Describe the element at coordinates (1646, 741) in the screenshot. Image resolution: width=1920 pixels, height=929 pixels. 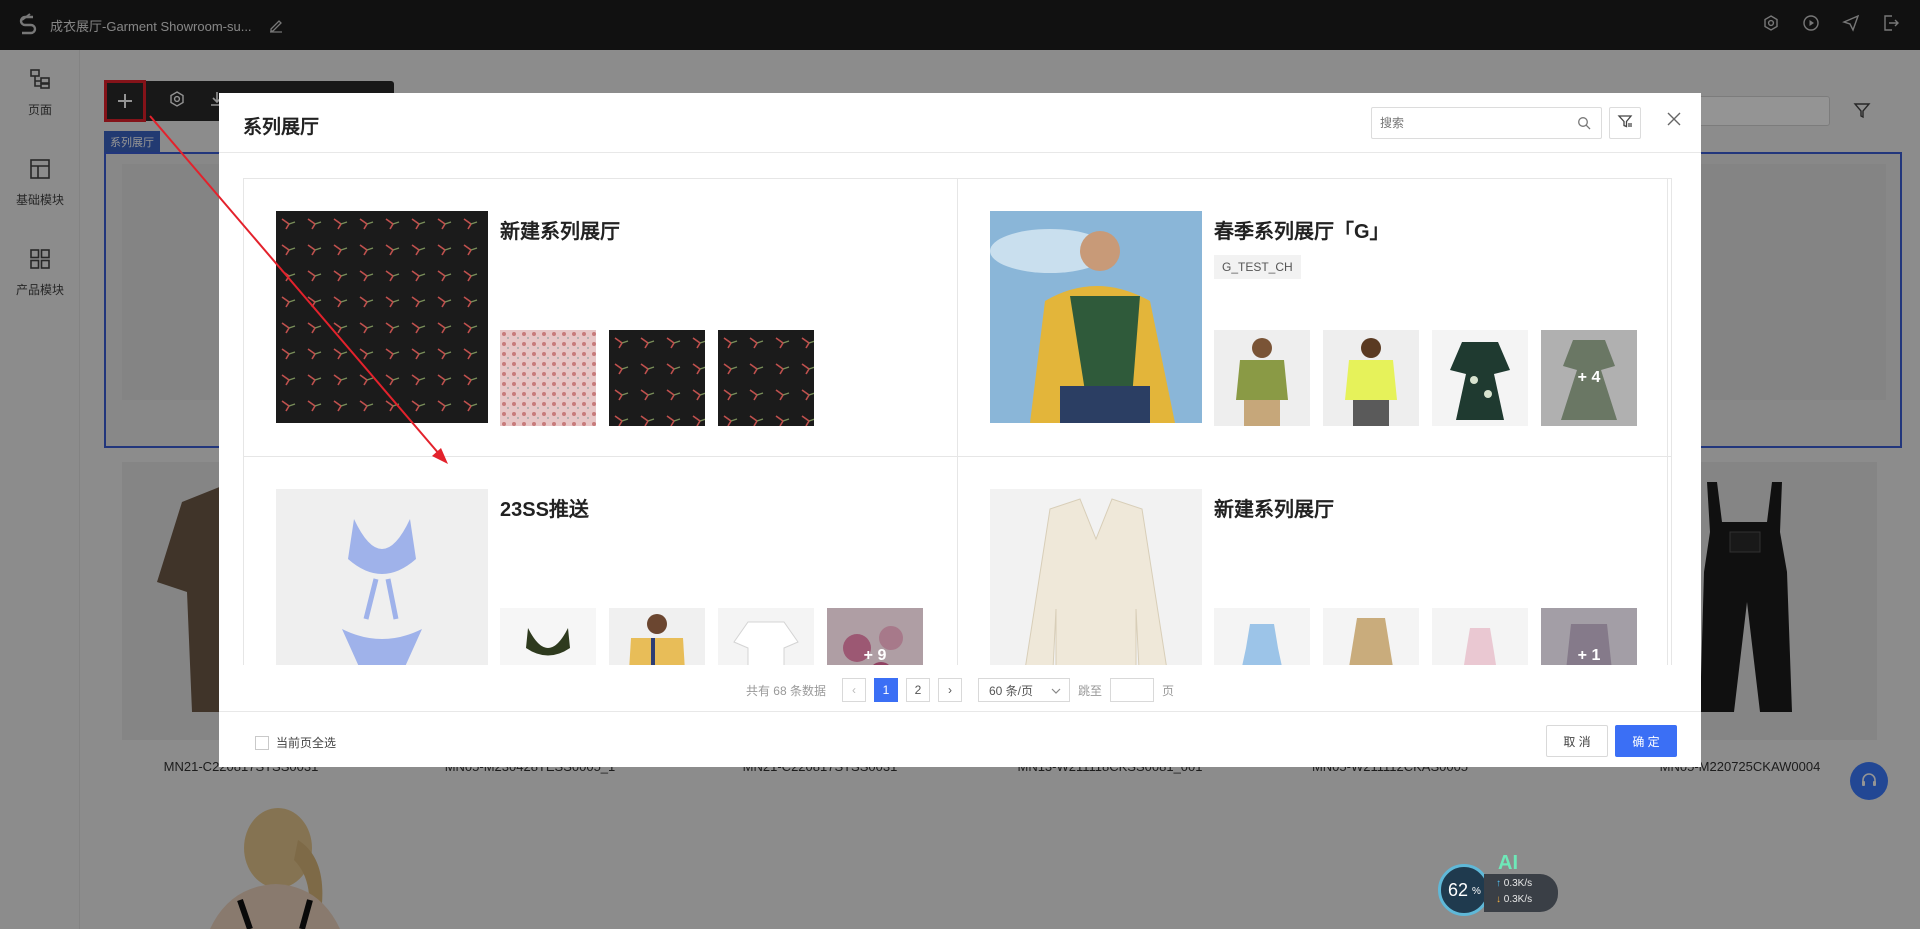
I see `confirm-button: 确 定` at that location.